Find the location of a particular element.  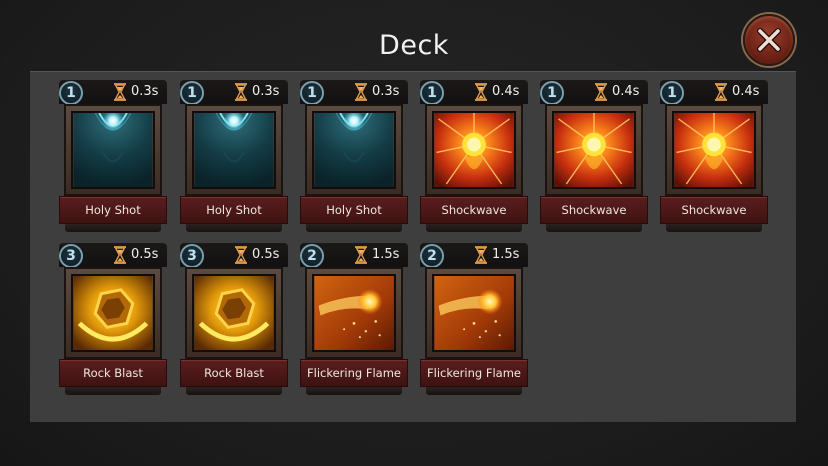

deck-title: Deck is located at coordinates (414, 45).